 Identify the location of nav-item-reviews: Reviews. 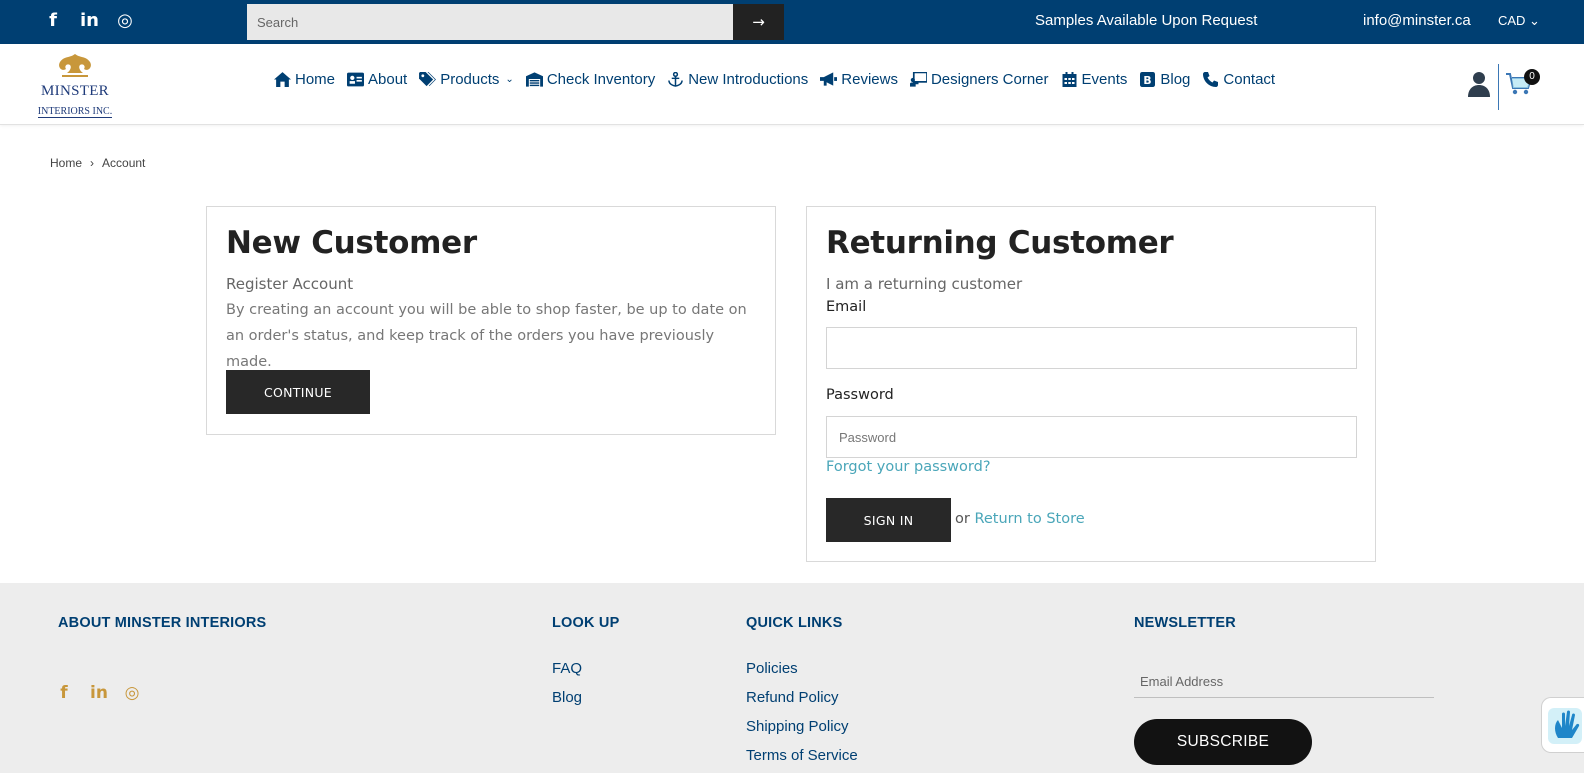
(859, 79).